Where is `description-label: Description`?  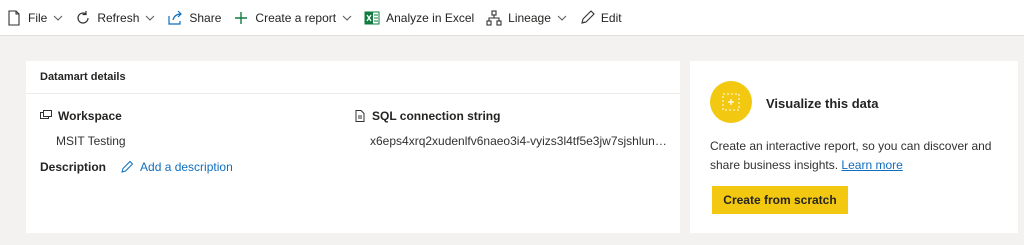 description-label: Description is located at coordinates (73, 167).